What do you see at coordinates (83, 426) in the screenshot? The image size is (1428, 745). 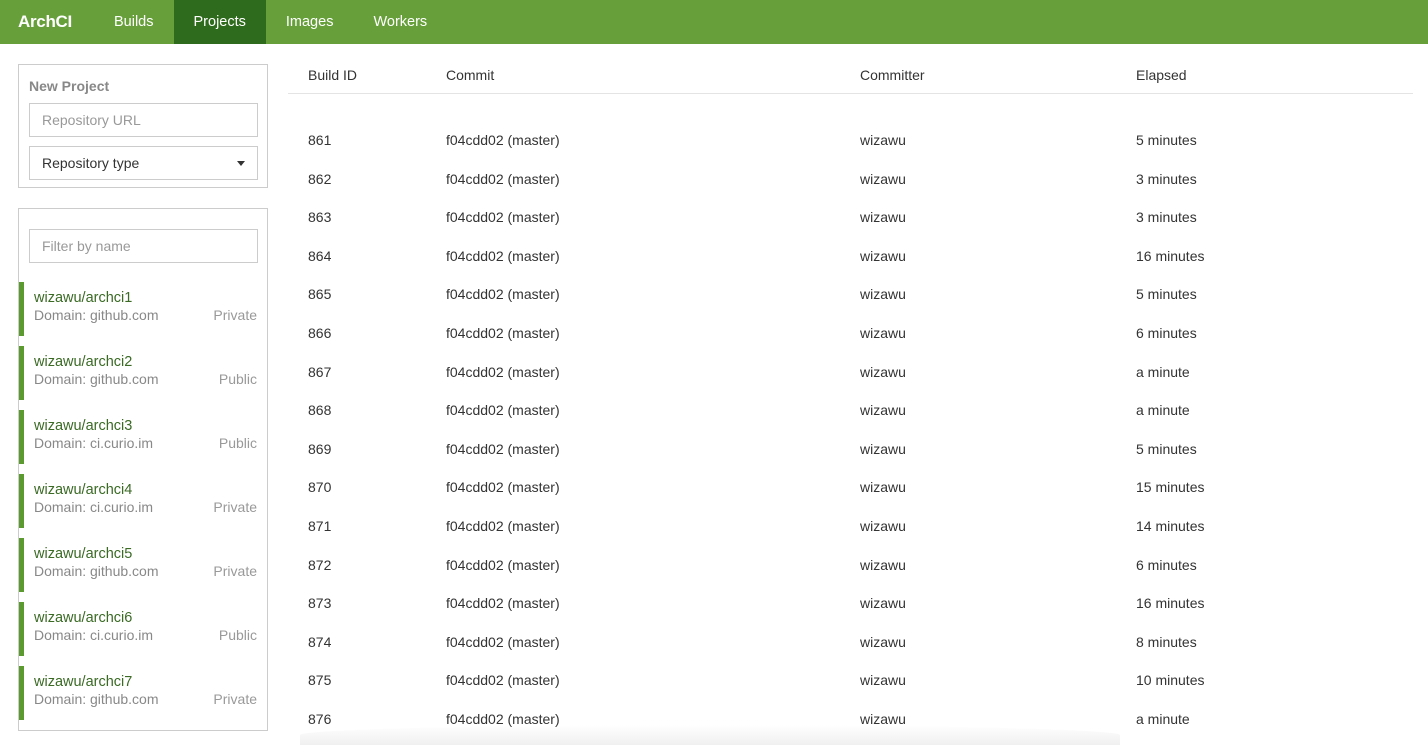 I see `project-name: wizawu/archci3` at bounding box center [83, 426].